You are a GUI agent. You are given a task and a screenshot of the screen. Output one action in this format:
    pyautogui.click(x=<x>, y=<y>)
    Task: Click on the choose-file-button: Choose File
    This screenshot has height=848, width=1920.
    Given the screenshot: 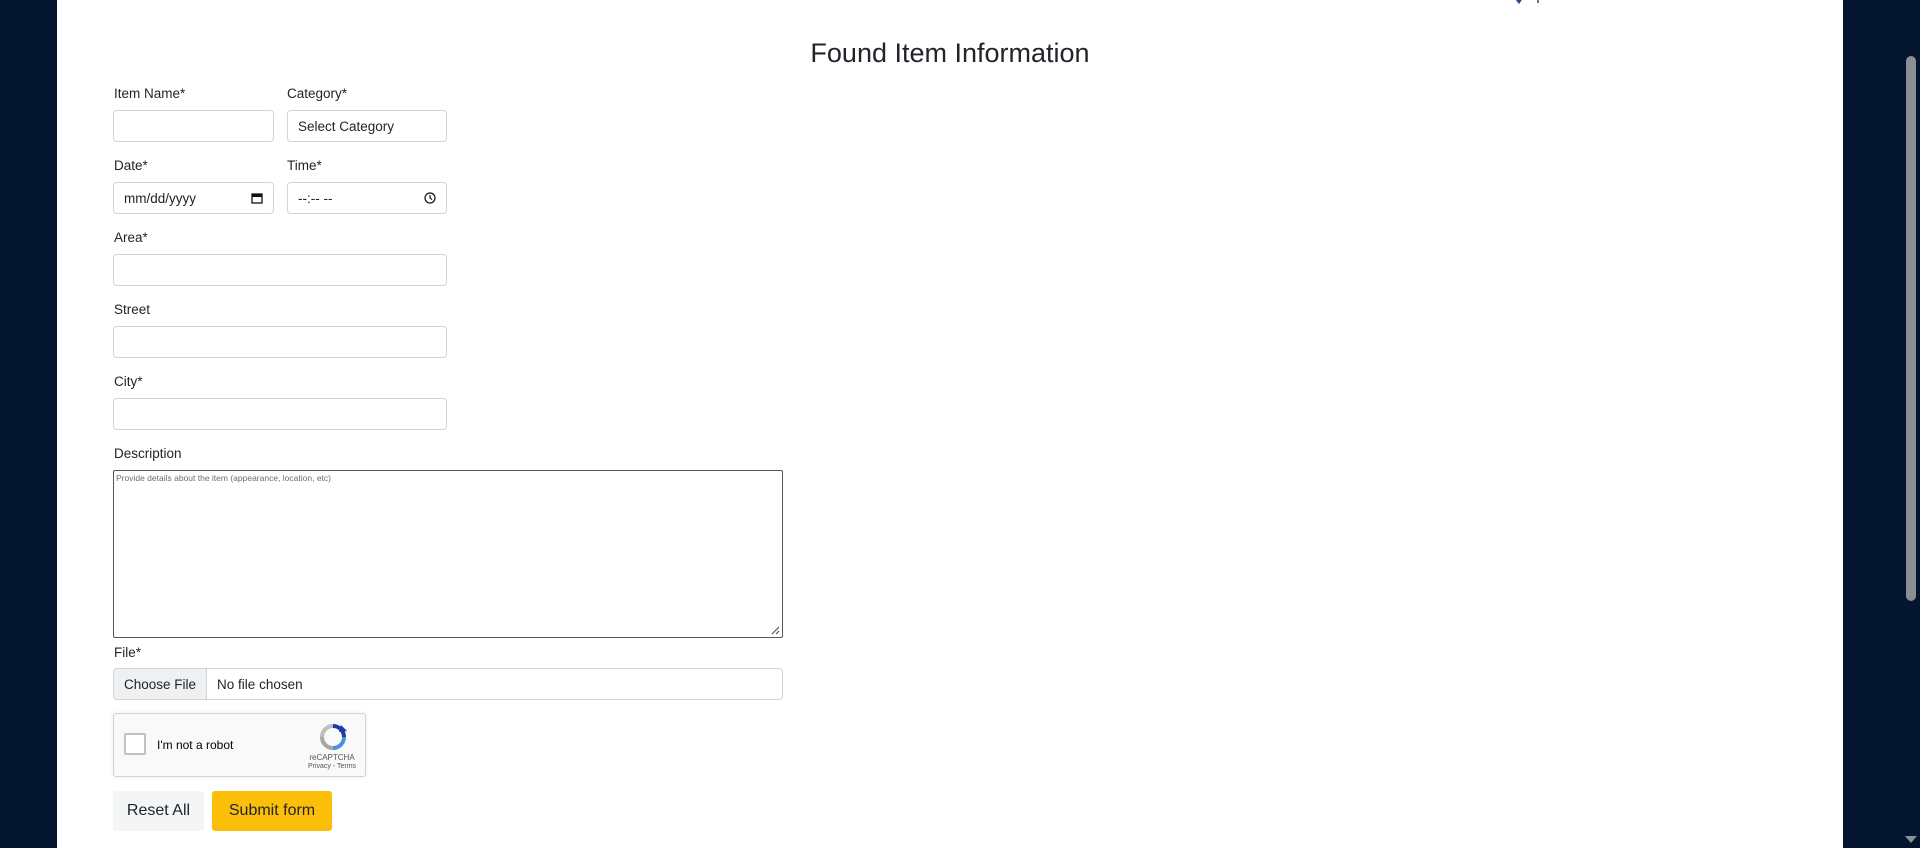 What is the action you would take?
    pyautogui.click(x=161, y=684)
    